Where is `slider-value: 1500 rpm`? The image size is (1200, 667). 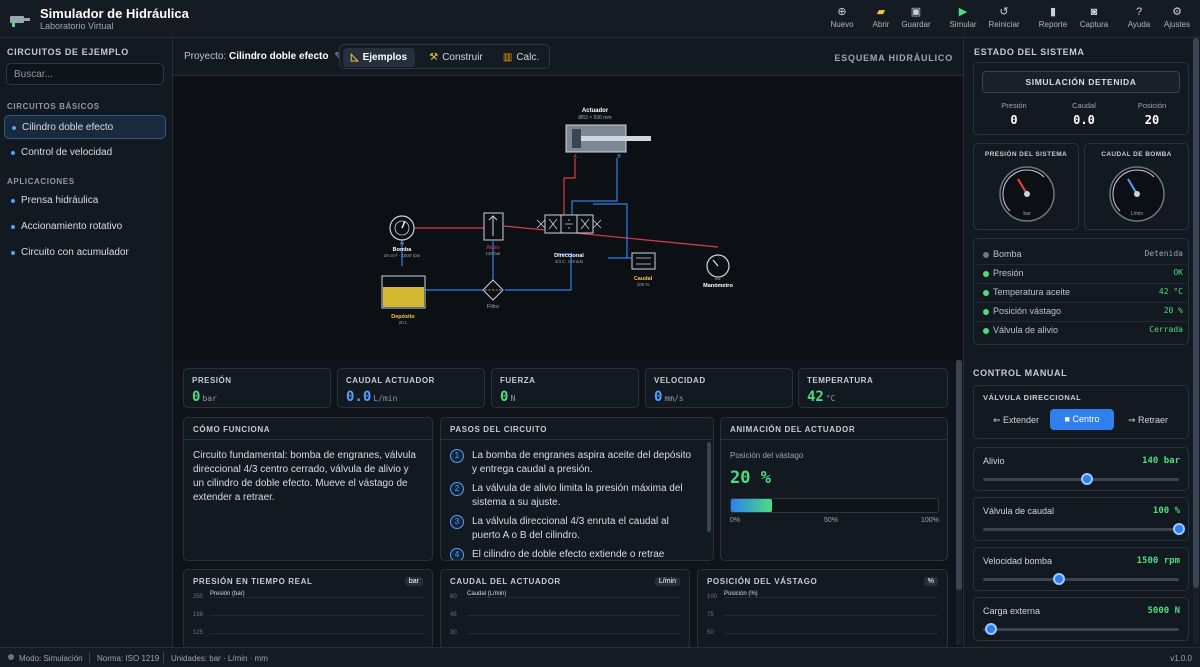 slider-value: 1500 rpm is located at coordinates (1158, 561).